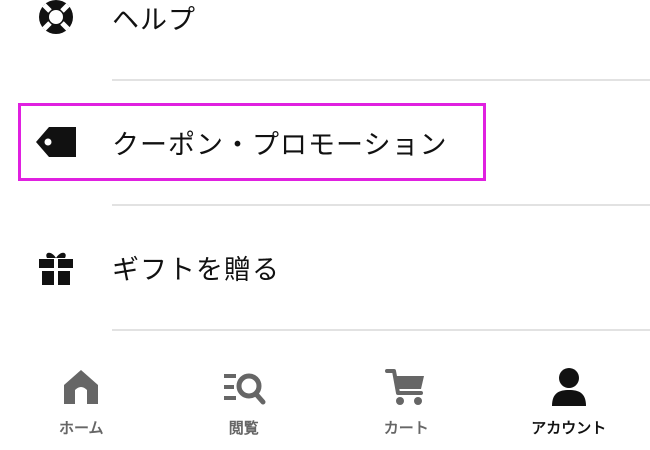 The width and height of the screenshot is (650, 450). What do you see at coordinates (280, 145) in the screenshot?
I see `menu-item-coupons-promotions-label: クーポン・プロモーション` at bounding box center [280, 145].